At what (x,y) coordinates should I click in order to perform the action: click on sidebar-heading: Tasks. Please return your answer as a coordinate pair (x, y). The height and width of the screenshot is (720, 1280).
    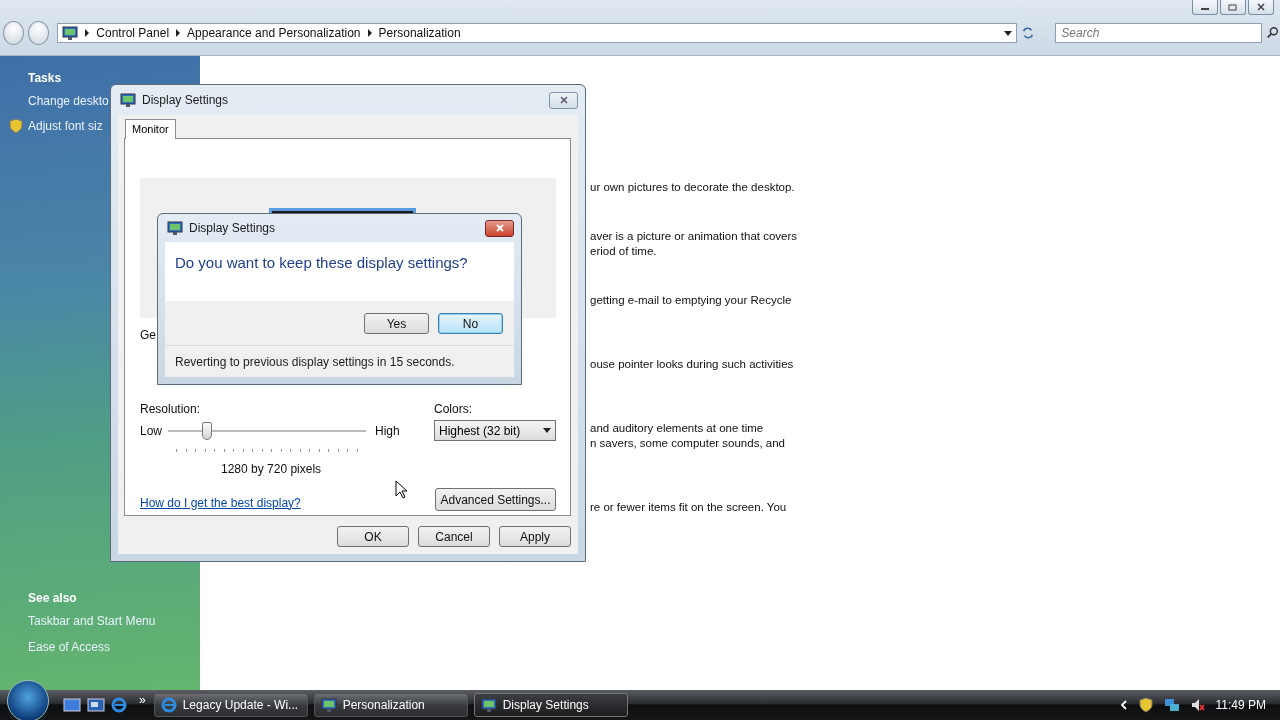
    Looking at the image, I should click on (45, 78).